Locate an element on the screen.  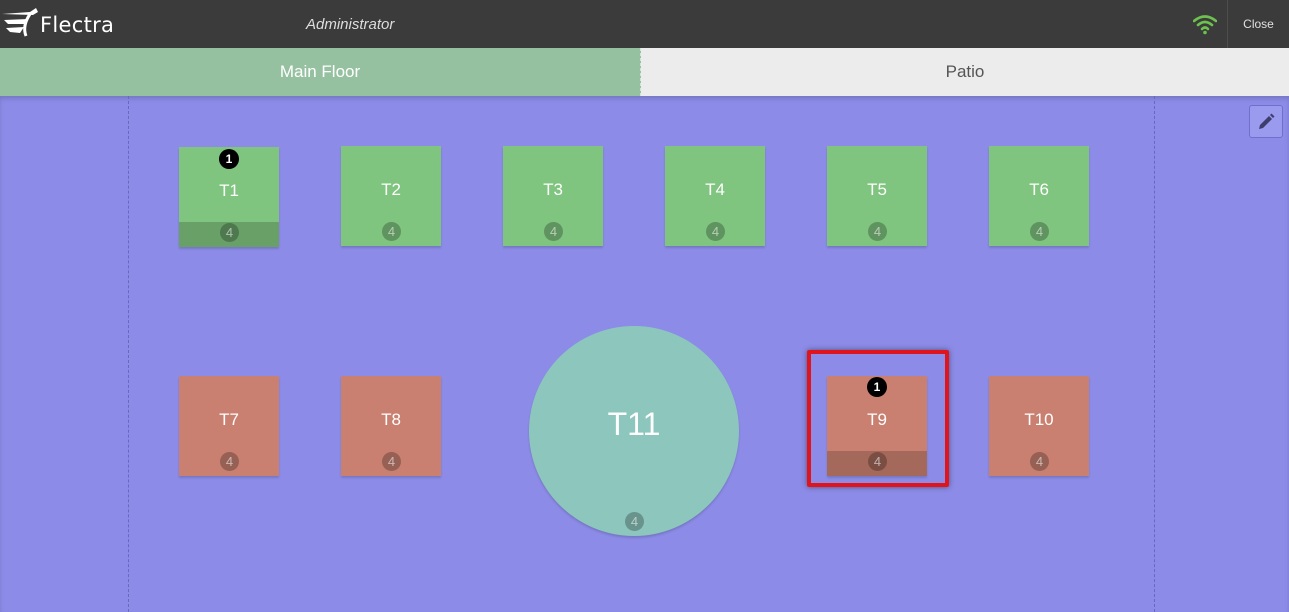
left-guide-line is located at coordinates (128, 354).